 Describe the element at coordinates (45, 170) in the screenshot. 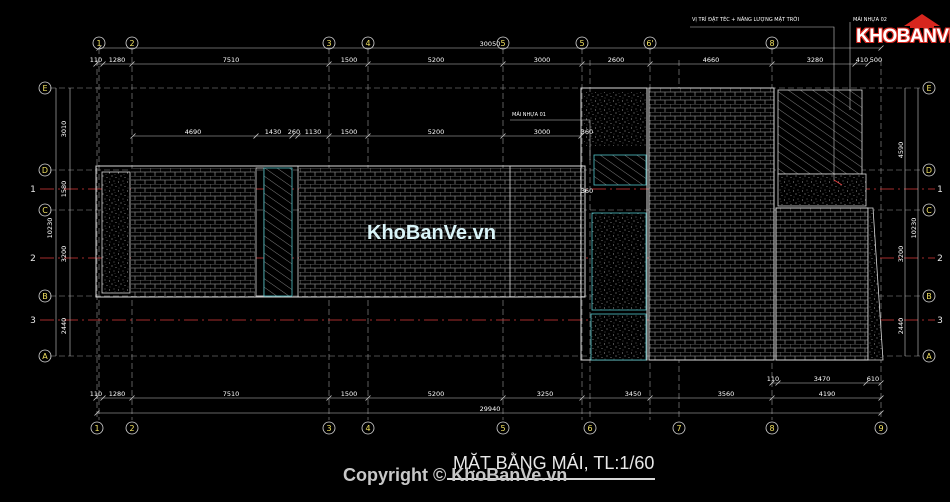

I see `grid-bubble-left-label: D` at that location.